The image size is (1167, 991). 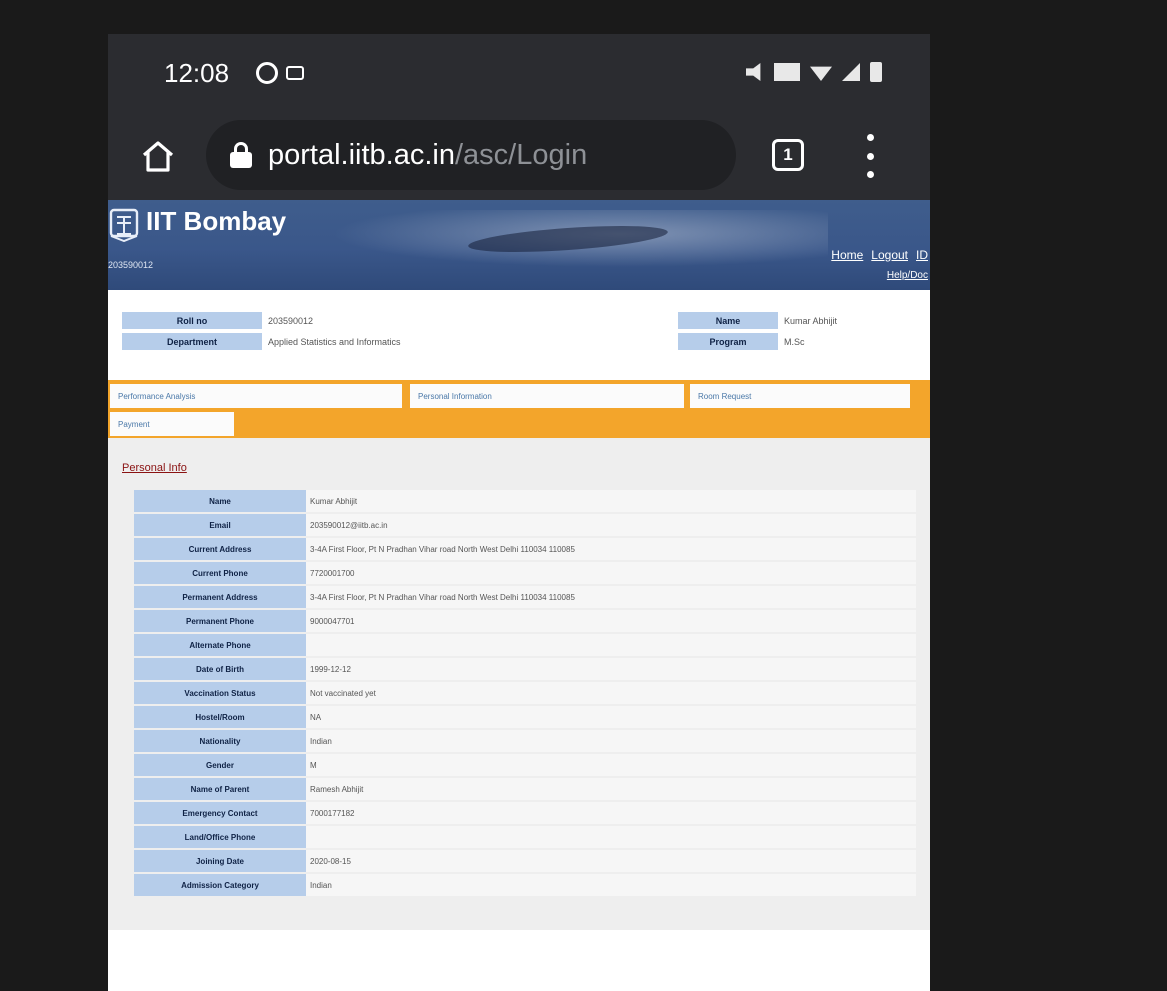 What do you see at coordinates (788, 155) in the screenshot?
I see `tab-switcher-button: 1` at bounding box center [788, 155].